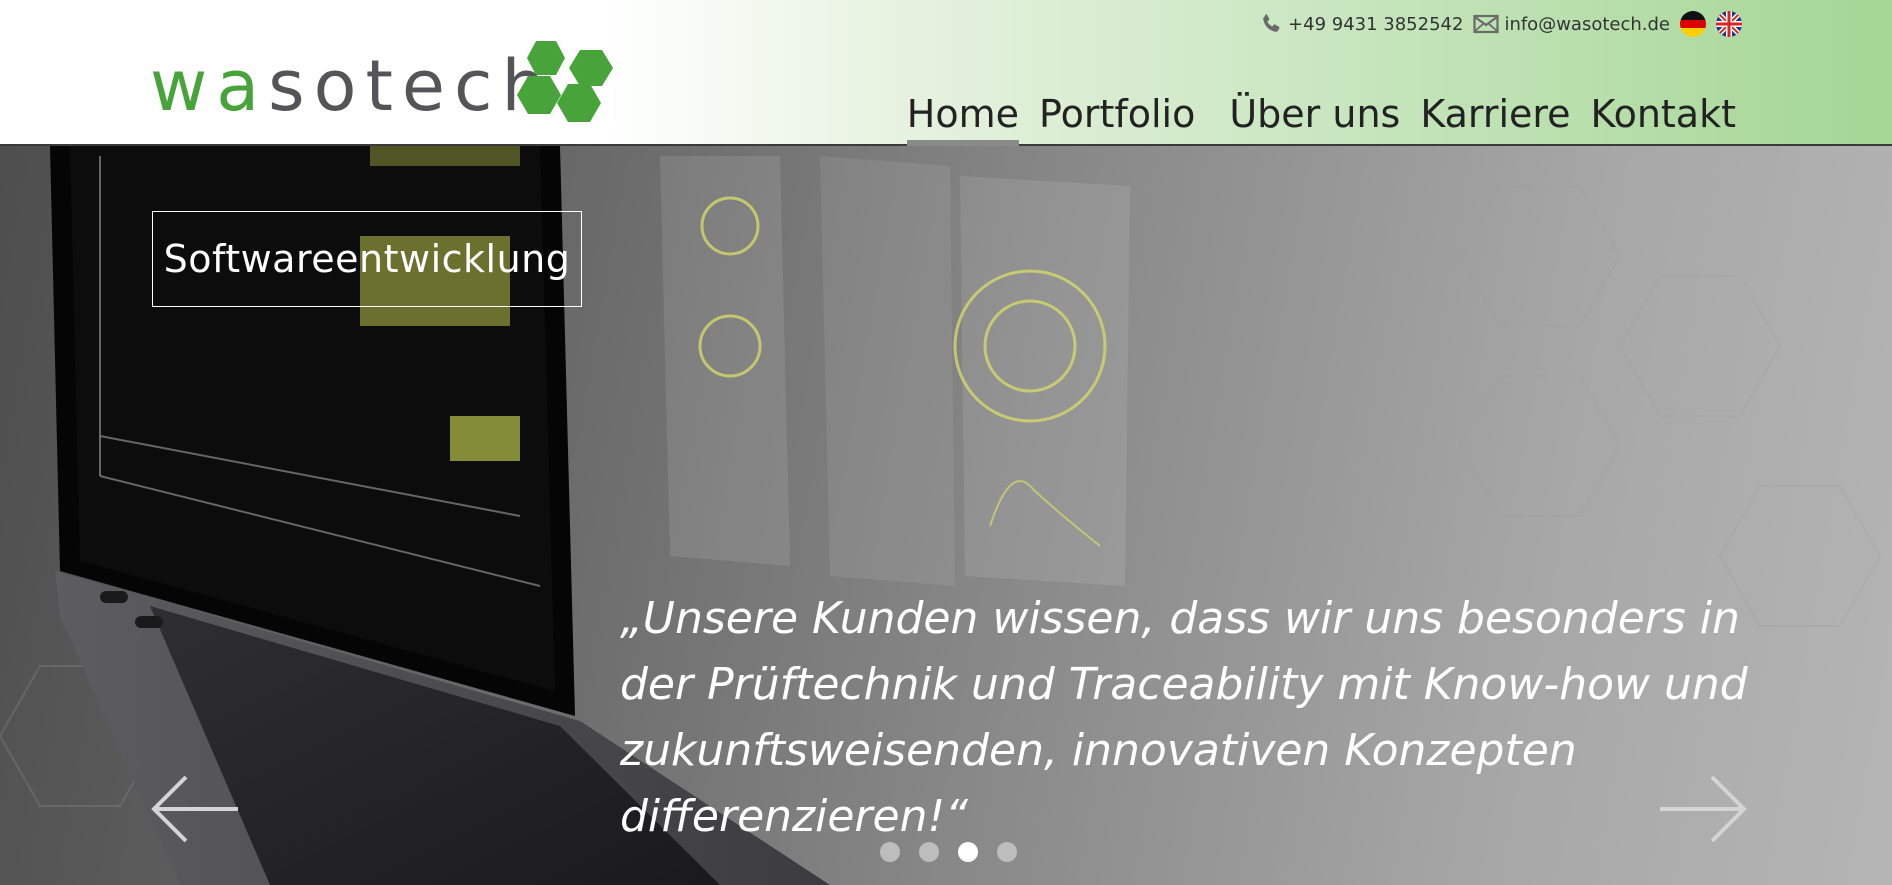 The width and height of the screenshot is (1892, 885). What do you see at coordinates (565, 81) in the screenshot?
I see `hexagon-logo-icon` at bounding box center [565, 81].